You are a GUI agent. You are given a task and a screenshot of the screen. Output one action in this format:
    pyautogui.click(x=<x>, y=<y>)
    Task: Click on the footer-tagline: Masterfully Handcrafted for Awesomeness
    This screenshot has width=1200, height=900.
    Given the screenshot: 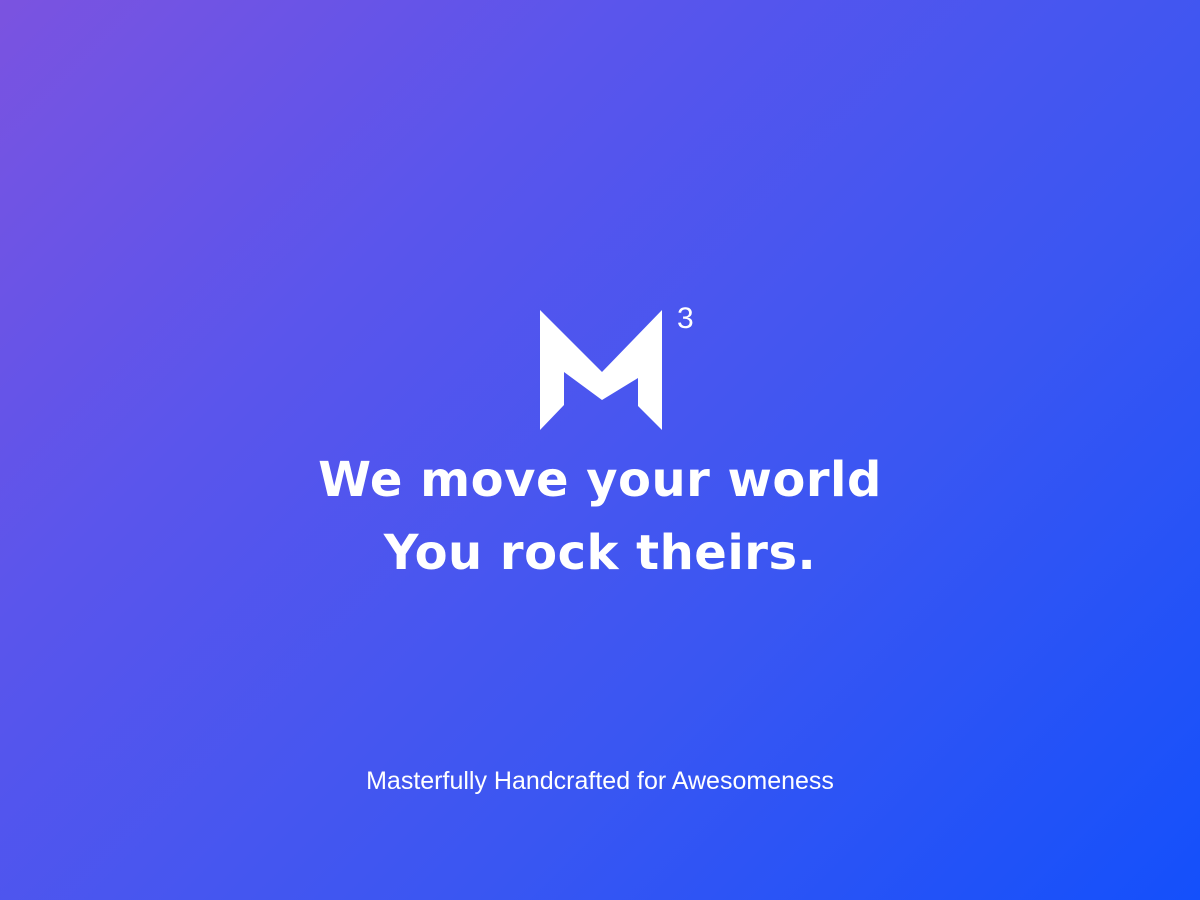 What is the action you would take?
    pyautogui.click(x=600, y=781)
    